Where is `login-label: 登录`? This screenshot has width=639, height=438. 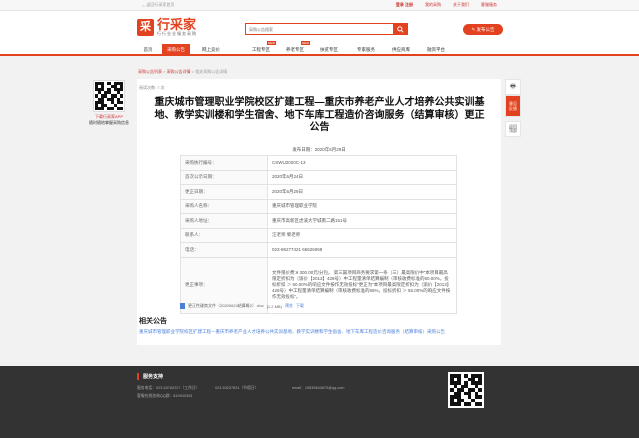 login-label: 登录 is located at coordinates (399, 4).